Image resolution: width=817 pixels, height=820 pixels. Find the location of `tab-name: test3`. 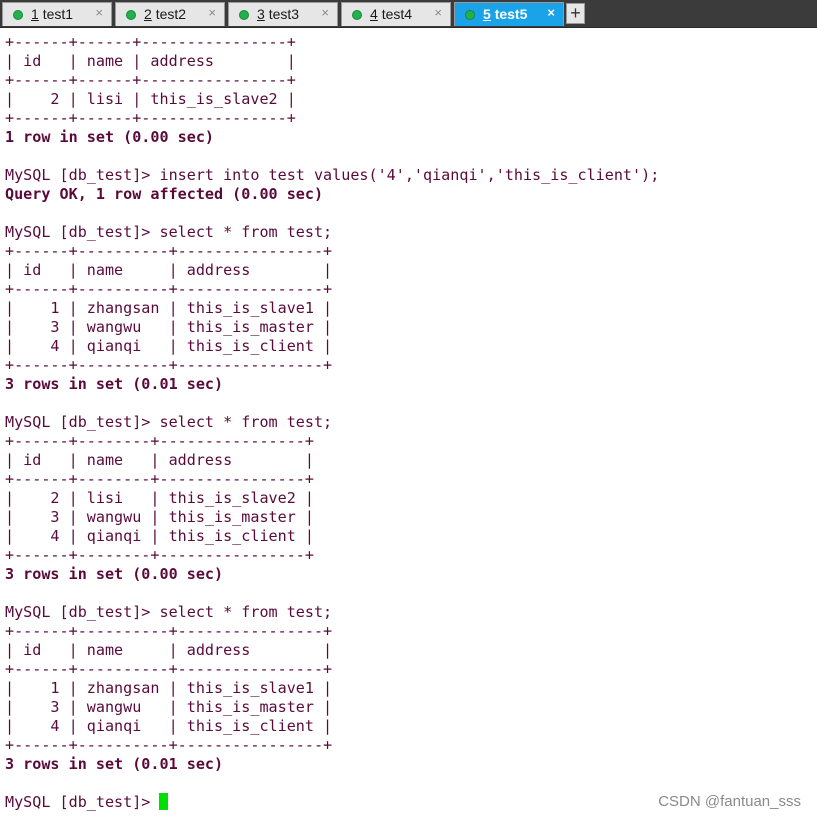

tab-name: test3 is located at coordinates (284, 14).